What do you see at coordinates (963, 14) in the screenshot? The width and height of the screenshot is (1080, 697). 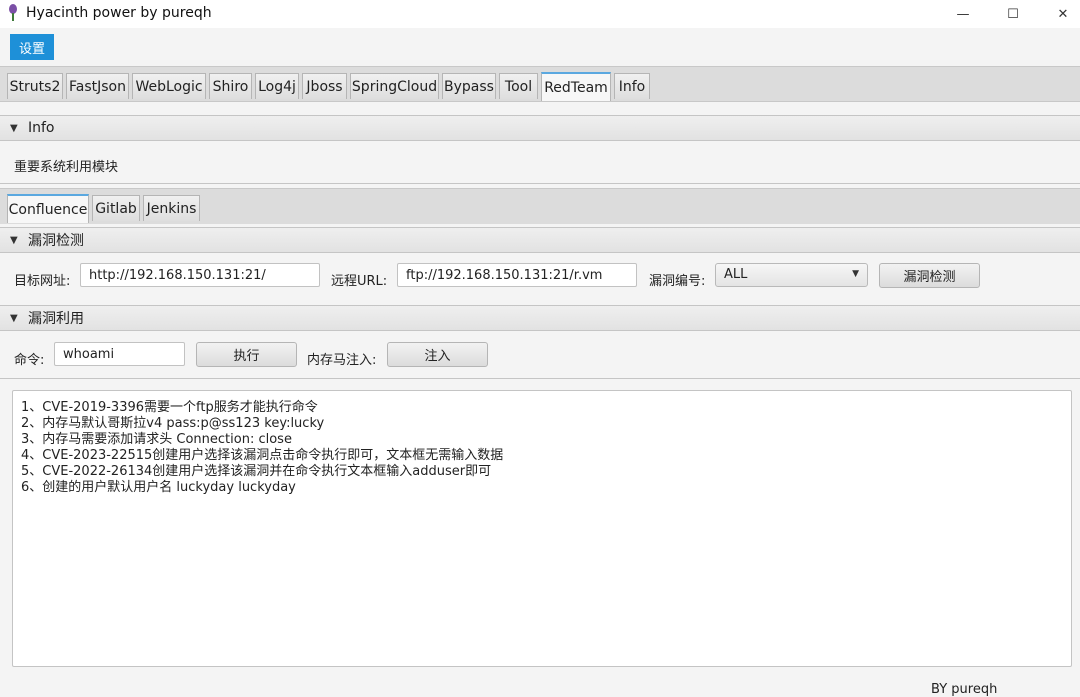 I see `minimize-icon: —` at bounding box center [963, 14].